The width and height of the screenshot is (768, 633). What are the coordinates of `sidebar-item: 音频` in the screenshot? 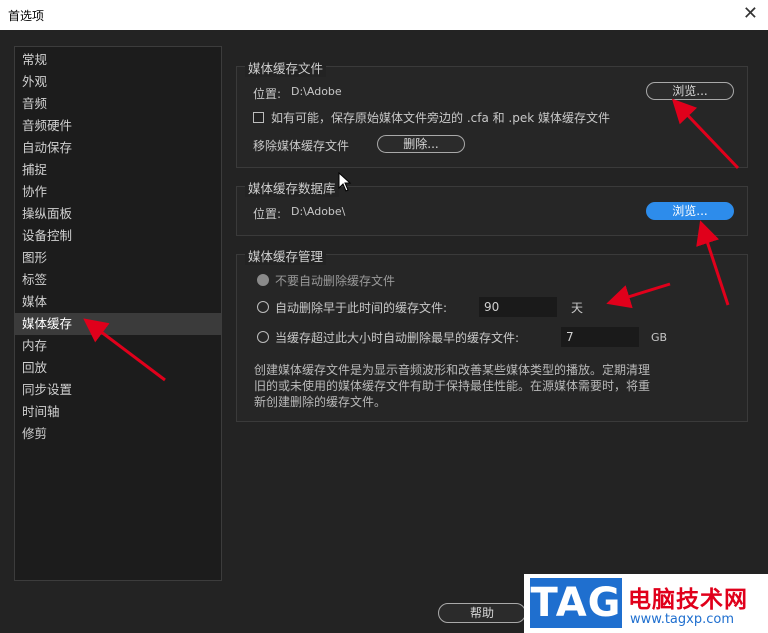 It's located at (118, 104).